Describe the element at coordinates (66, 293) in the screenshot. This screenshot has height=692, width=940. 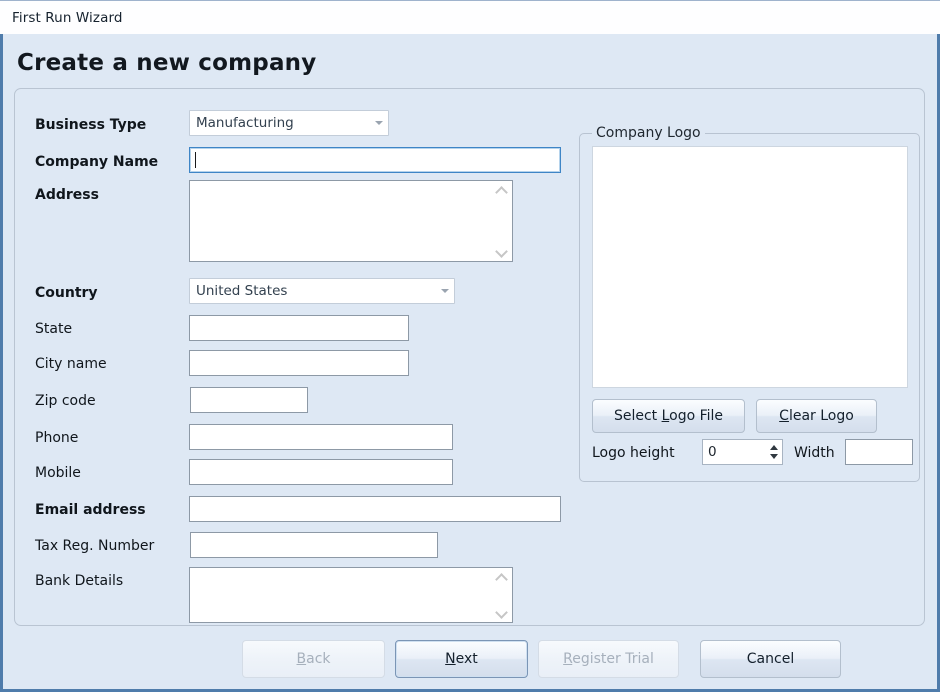
I see `label-country: Country` at that location.